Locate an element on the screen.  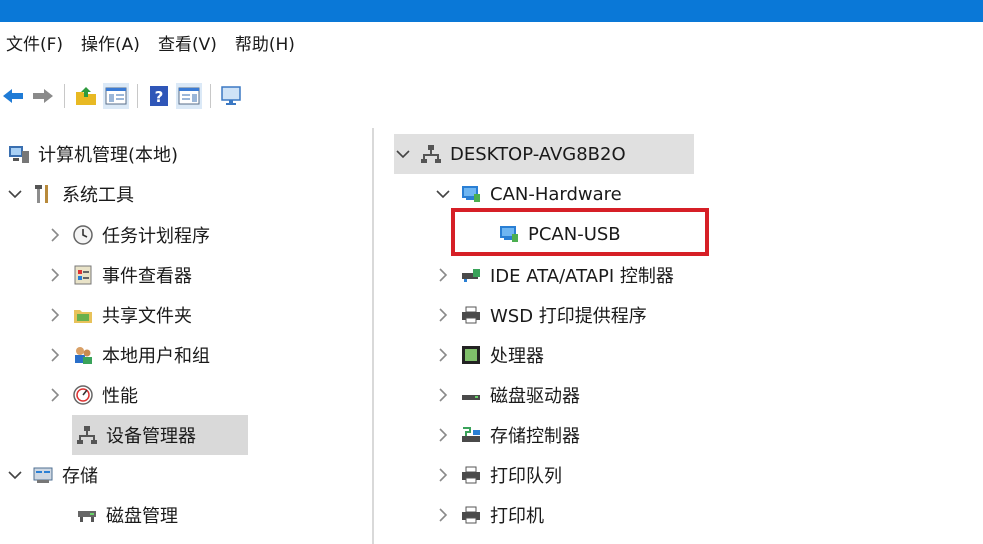
tree-label: 计算机管理(本地) is located at coordinates (108, 155).